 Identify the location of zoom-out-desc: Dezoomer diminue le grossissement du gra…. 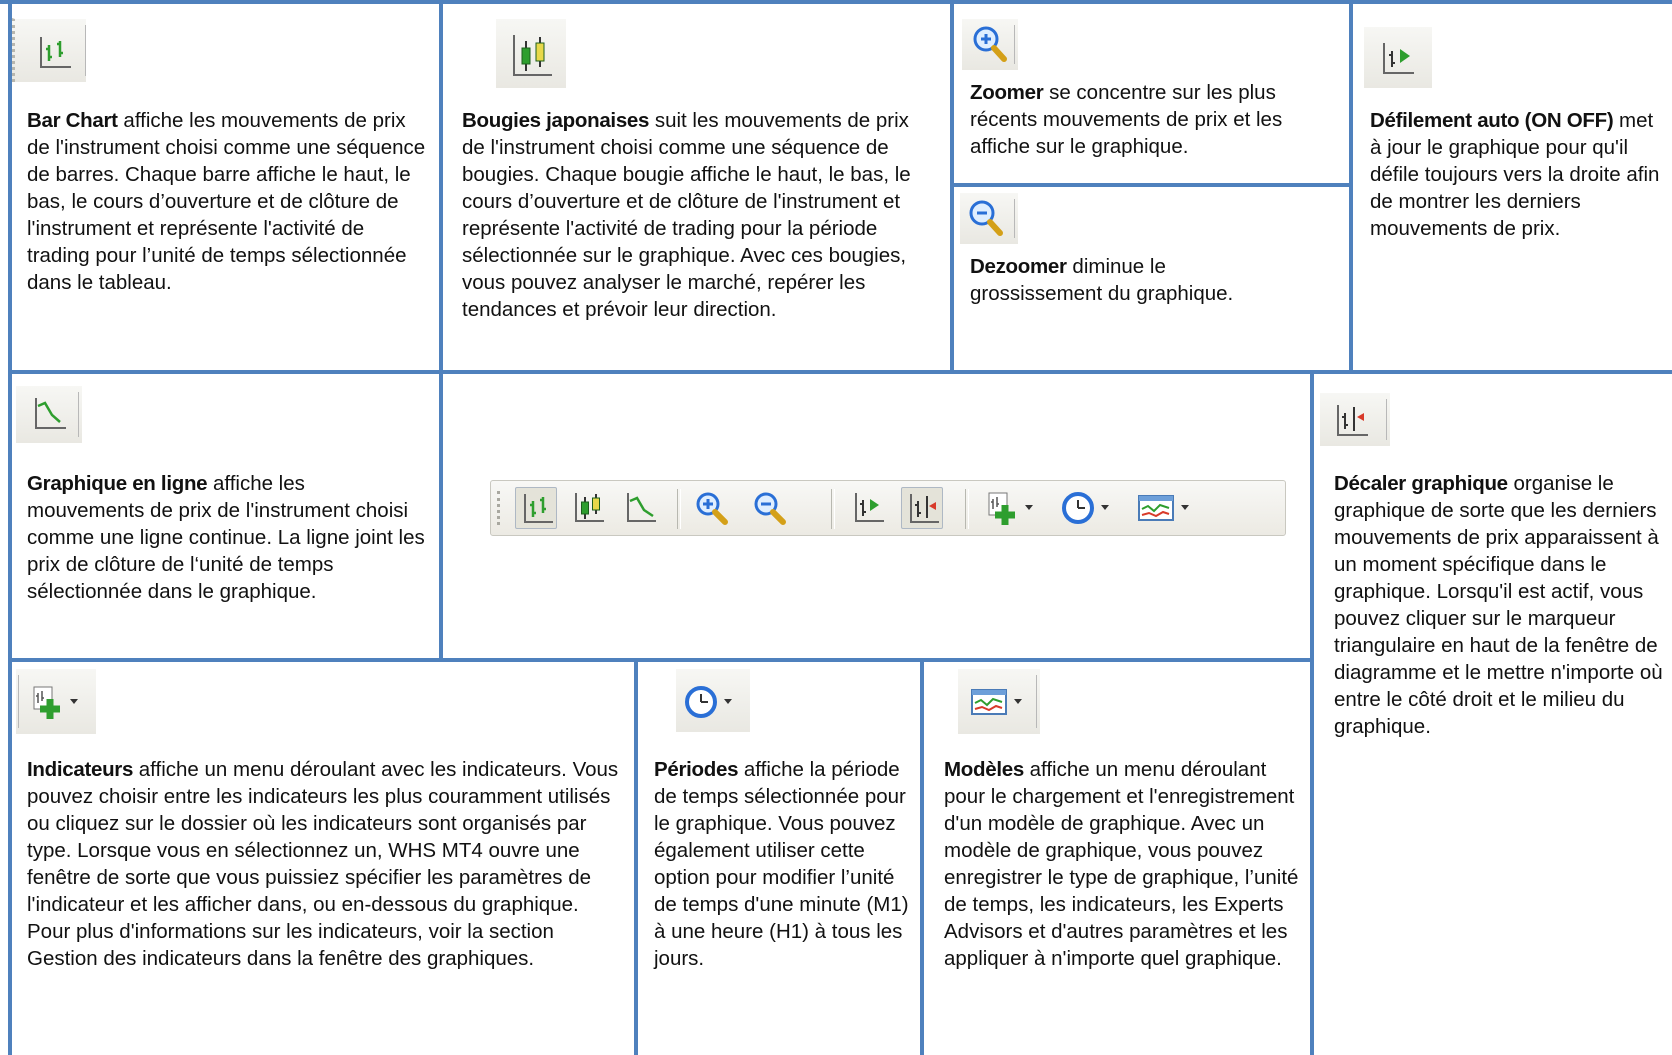
(1120, 280).